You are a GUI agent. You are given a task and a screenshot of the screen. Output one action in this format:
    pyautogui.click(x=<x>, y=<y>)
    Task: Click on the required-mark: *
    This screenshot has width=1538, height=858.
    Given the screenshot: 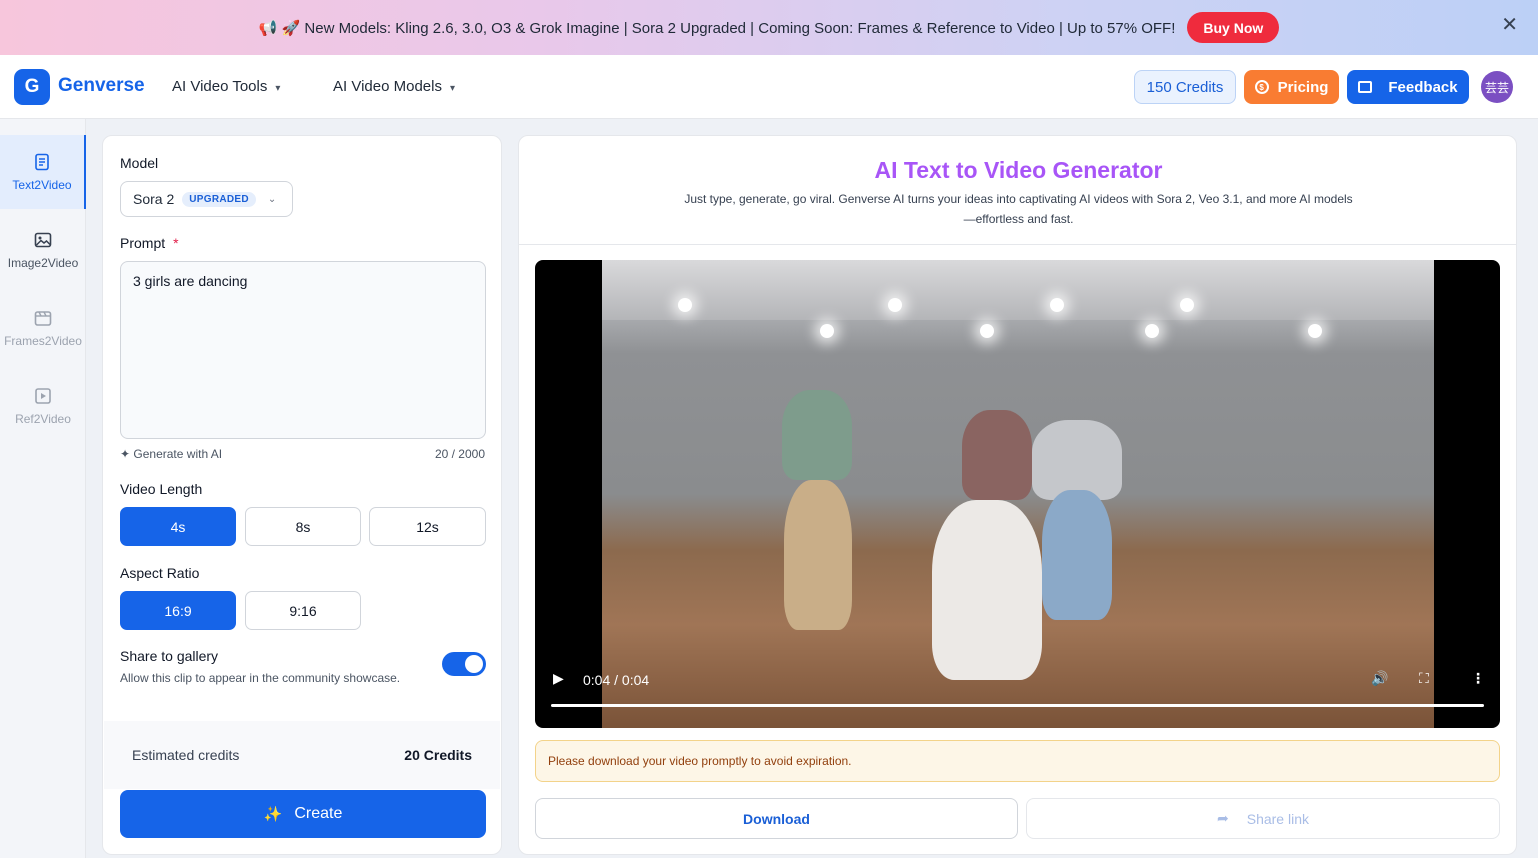 What is the action you would take?
    pyautogui.click(x=176, y=243)
    